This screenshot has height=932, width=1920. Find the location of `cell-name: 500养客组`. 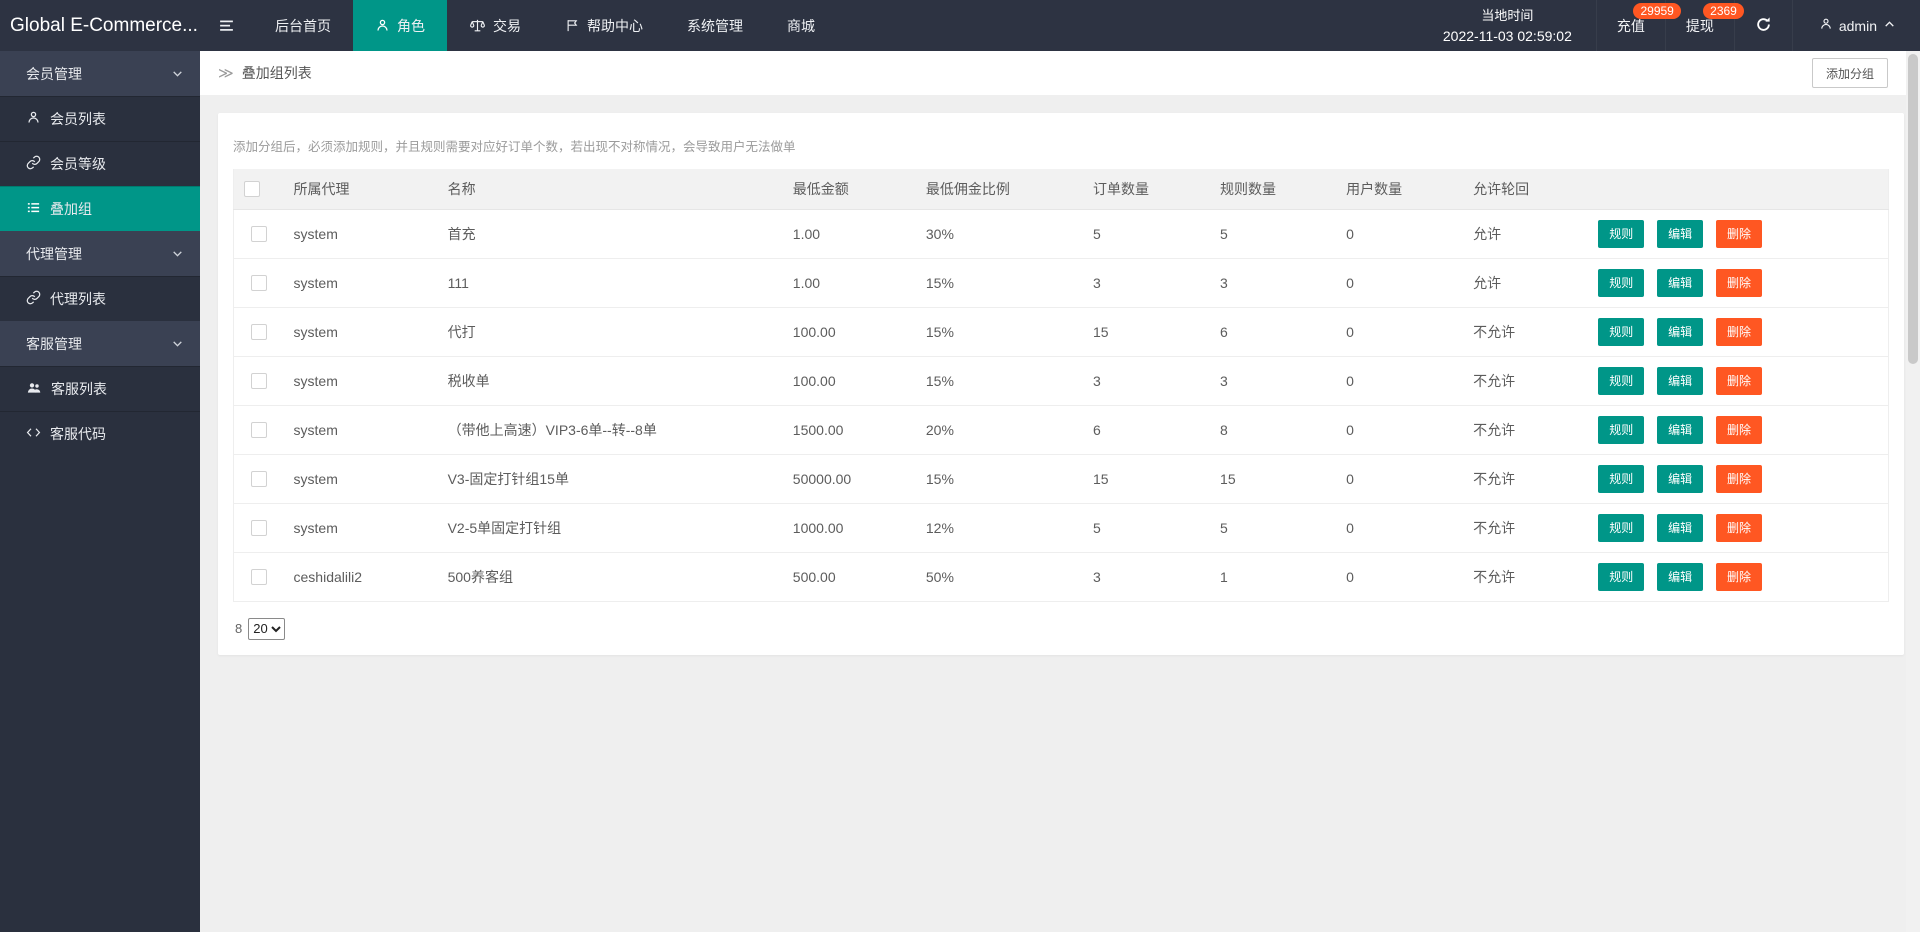

cell-name: 500养客组 is located at coordinates (610, 577).